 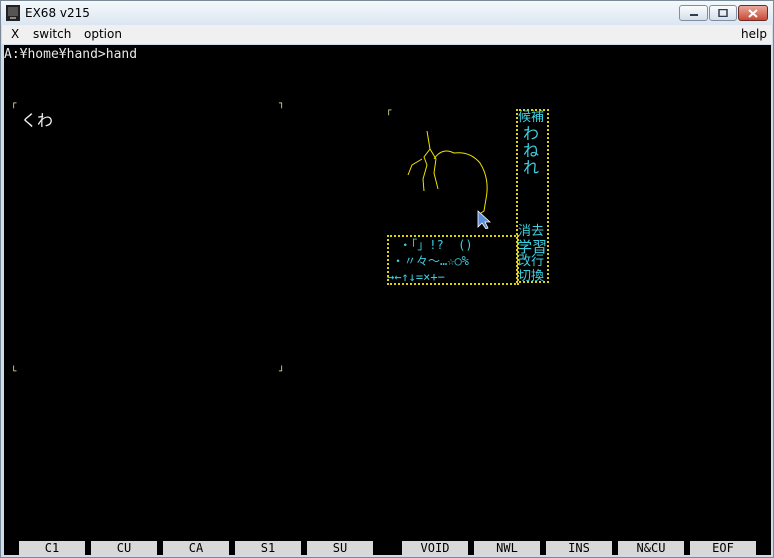 What do you see at coordinates (387, 34) in the screenshot?
I see `menu-bar: X switch option help` at bounding box center [387, 34].